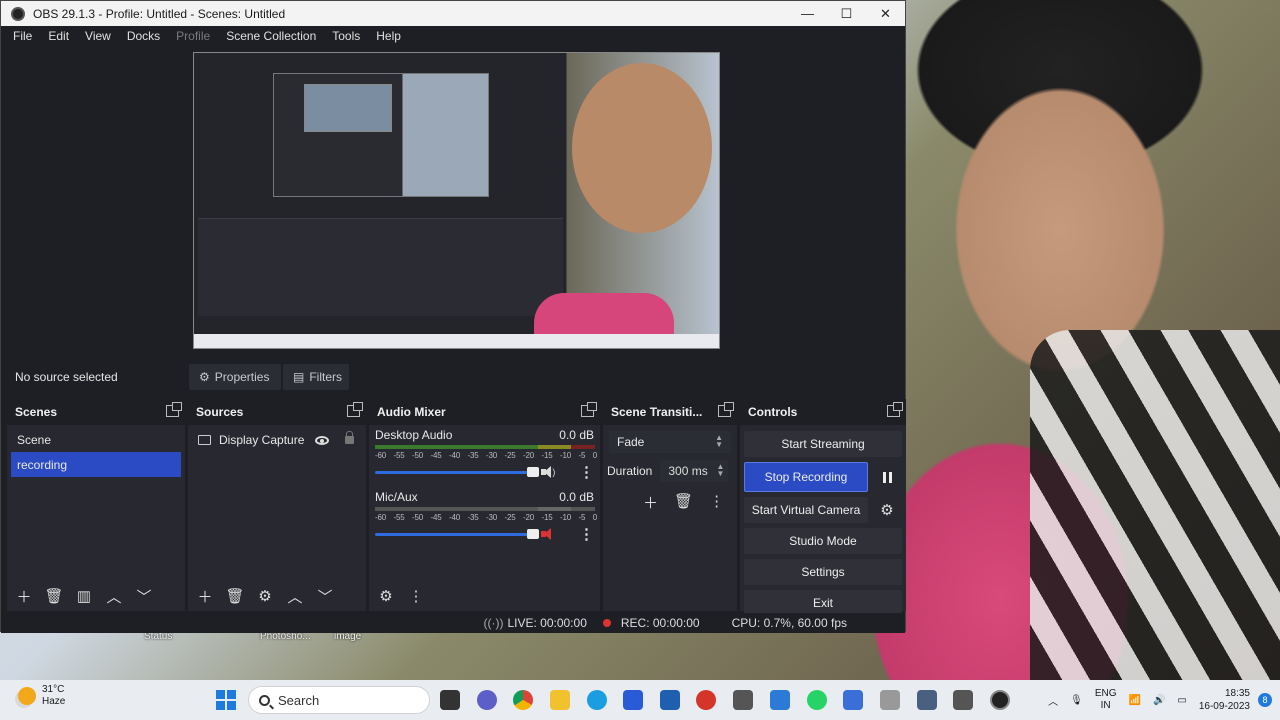 The height and width of the screenshot is (720, 1280). I want to click on task-view-icon, so click(450, 700).